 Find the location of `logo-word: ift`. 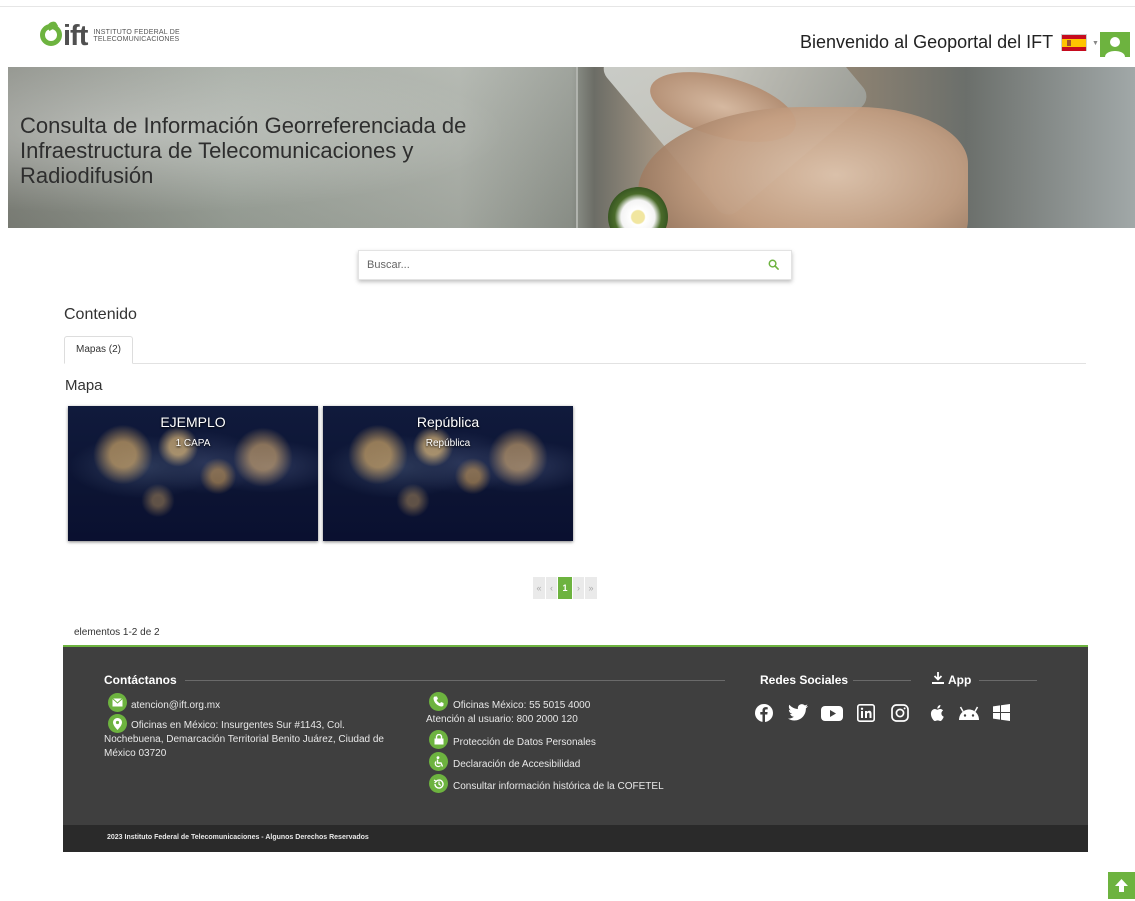

logo-word: ift is located at coordinates (75, 36).